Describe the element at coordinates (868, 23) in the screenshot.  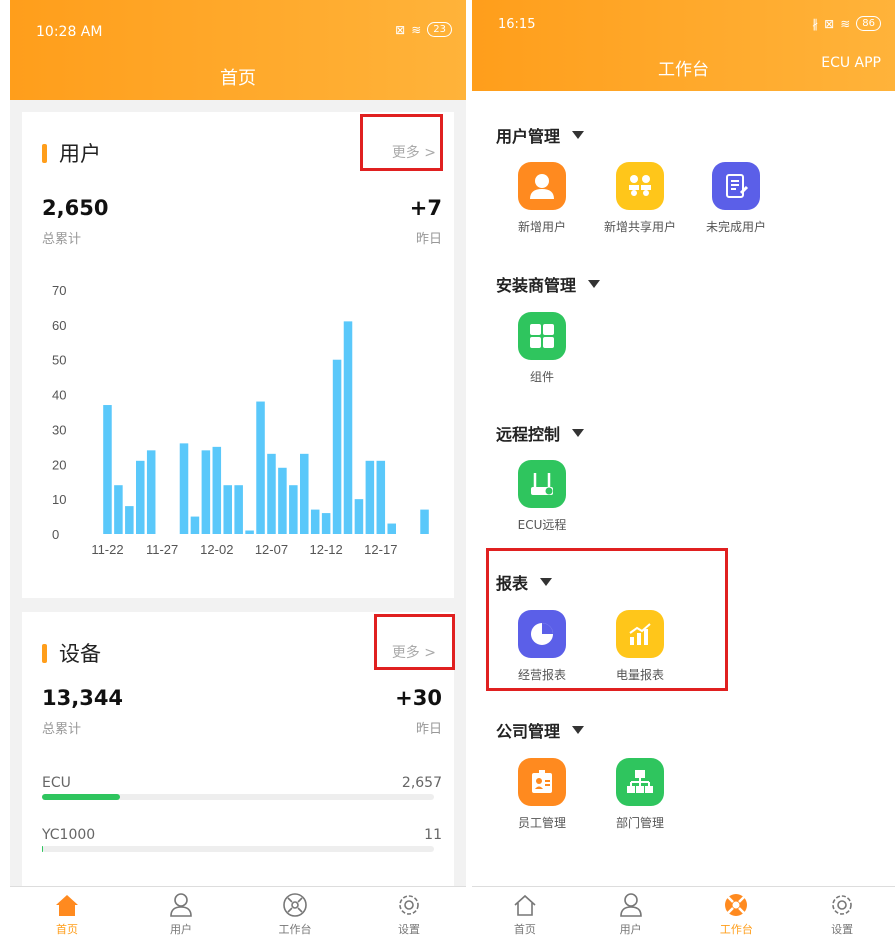
I see `battery-icon: 86` at that location.